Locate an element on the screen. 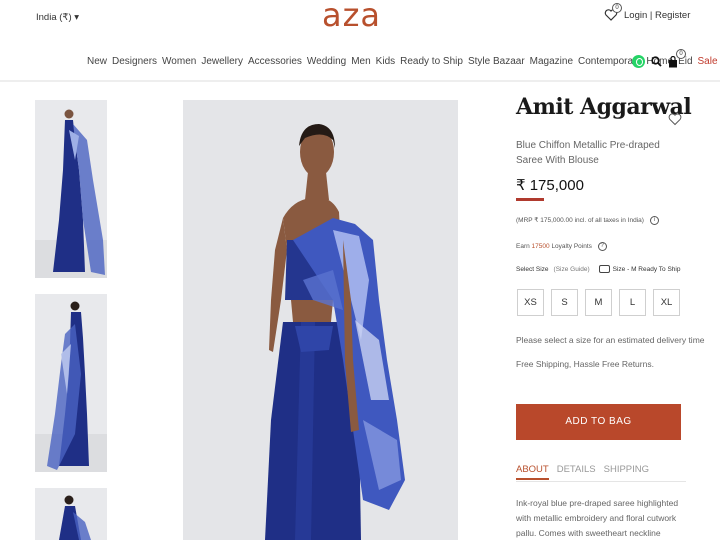 This screenshot has width=720, height=540. size-option-xl: XL is located at coordinates (666, 302).